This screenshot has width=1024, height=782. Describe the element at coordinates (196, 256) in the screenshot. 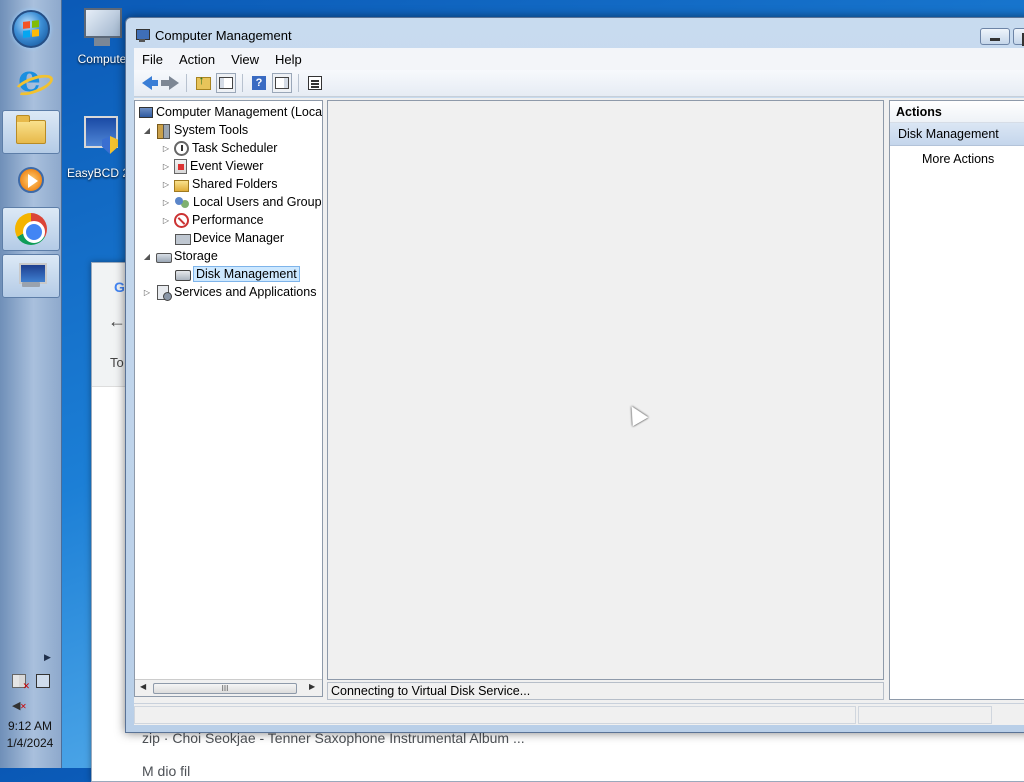

I see `tree-item-label: Storage` at that location.